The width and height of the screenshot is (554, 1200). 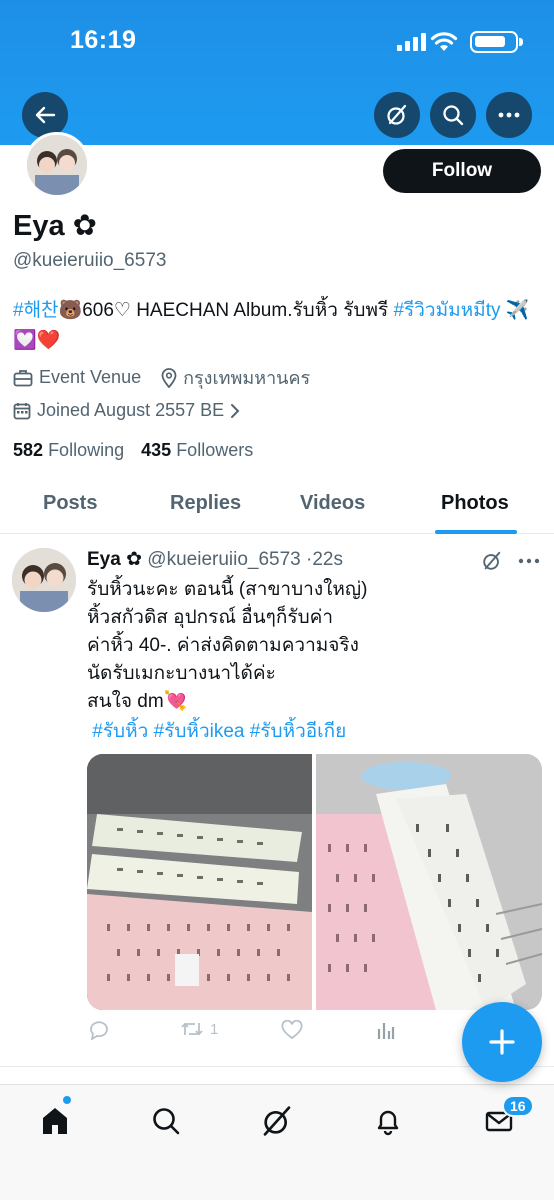 I want to click on home-icon, so click(x=55, y=1121).